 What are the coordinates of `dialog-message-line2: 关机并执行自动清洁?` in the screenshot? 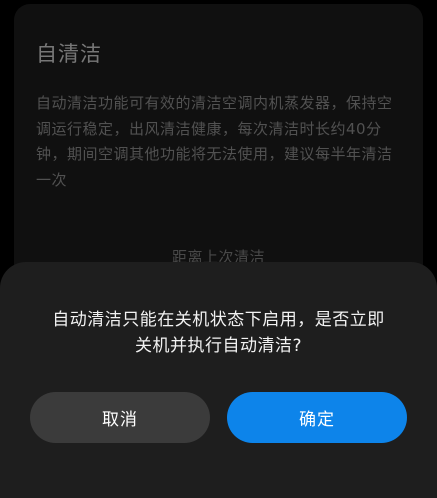 It's located at (218, 346).